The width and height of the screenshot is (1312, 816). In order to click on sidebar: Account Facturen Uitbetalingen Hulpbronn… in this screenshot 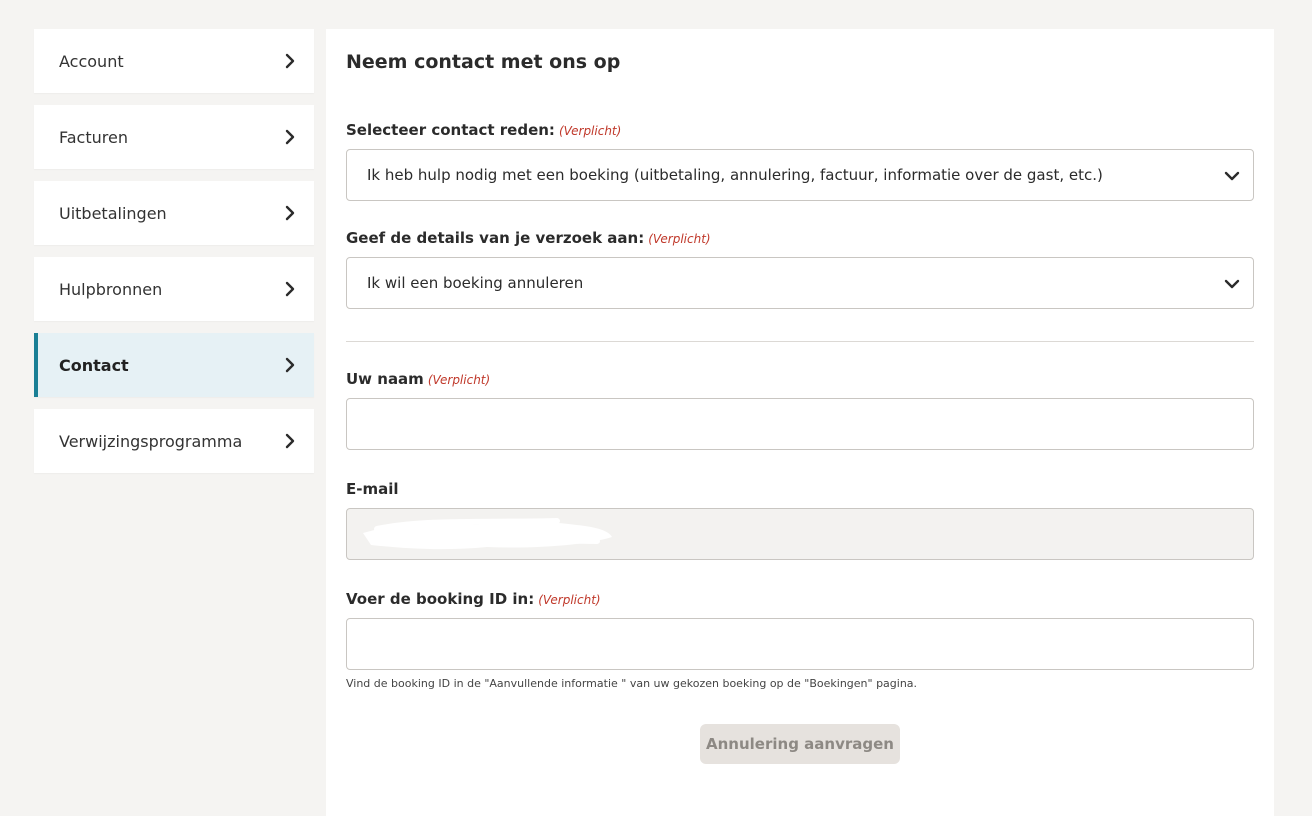, I will do `click(174, 257)`.